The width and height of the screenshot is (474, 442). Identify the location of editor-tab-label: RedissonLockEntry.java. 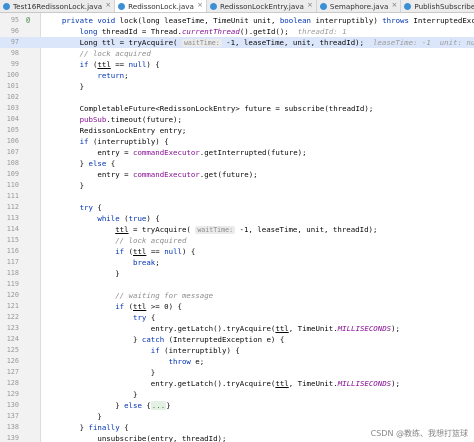
(261, 6).